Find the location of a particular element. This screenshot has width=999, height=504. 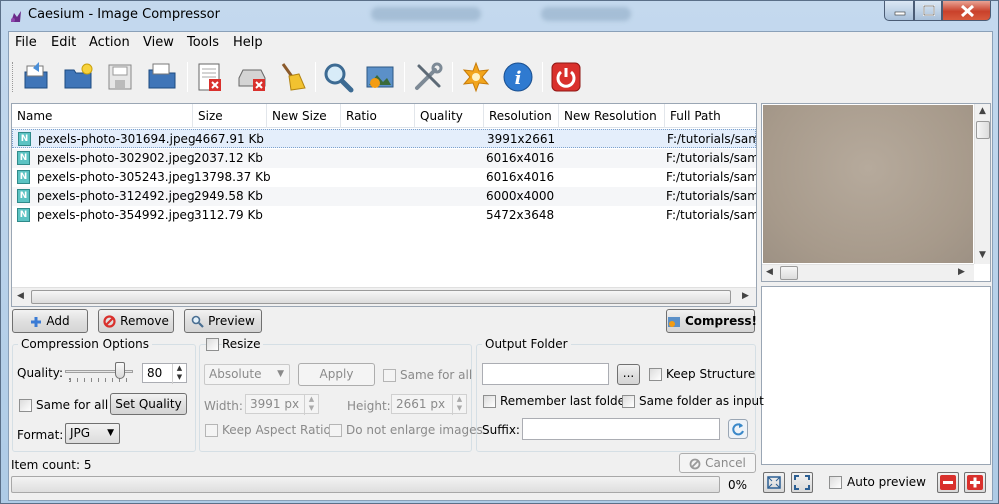

resize-mode-select: Absolute ▼ is located at coordinates (247, 374).